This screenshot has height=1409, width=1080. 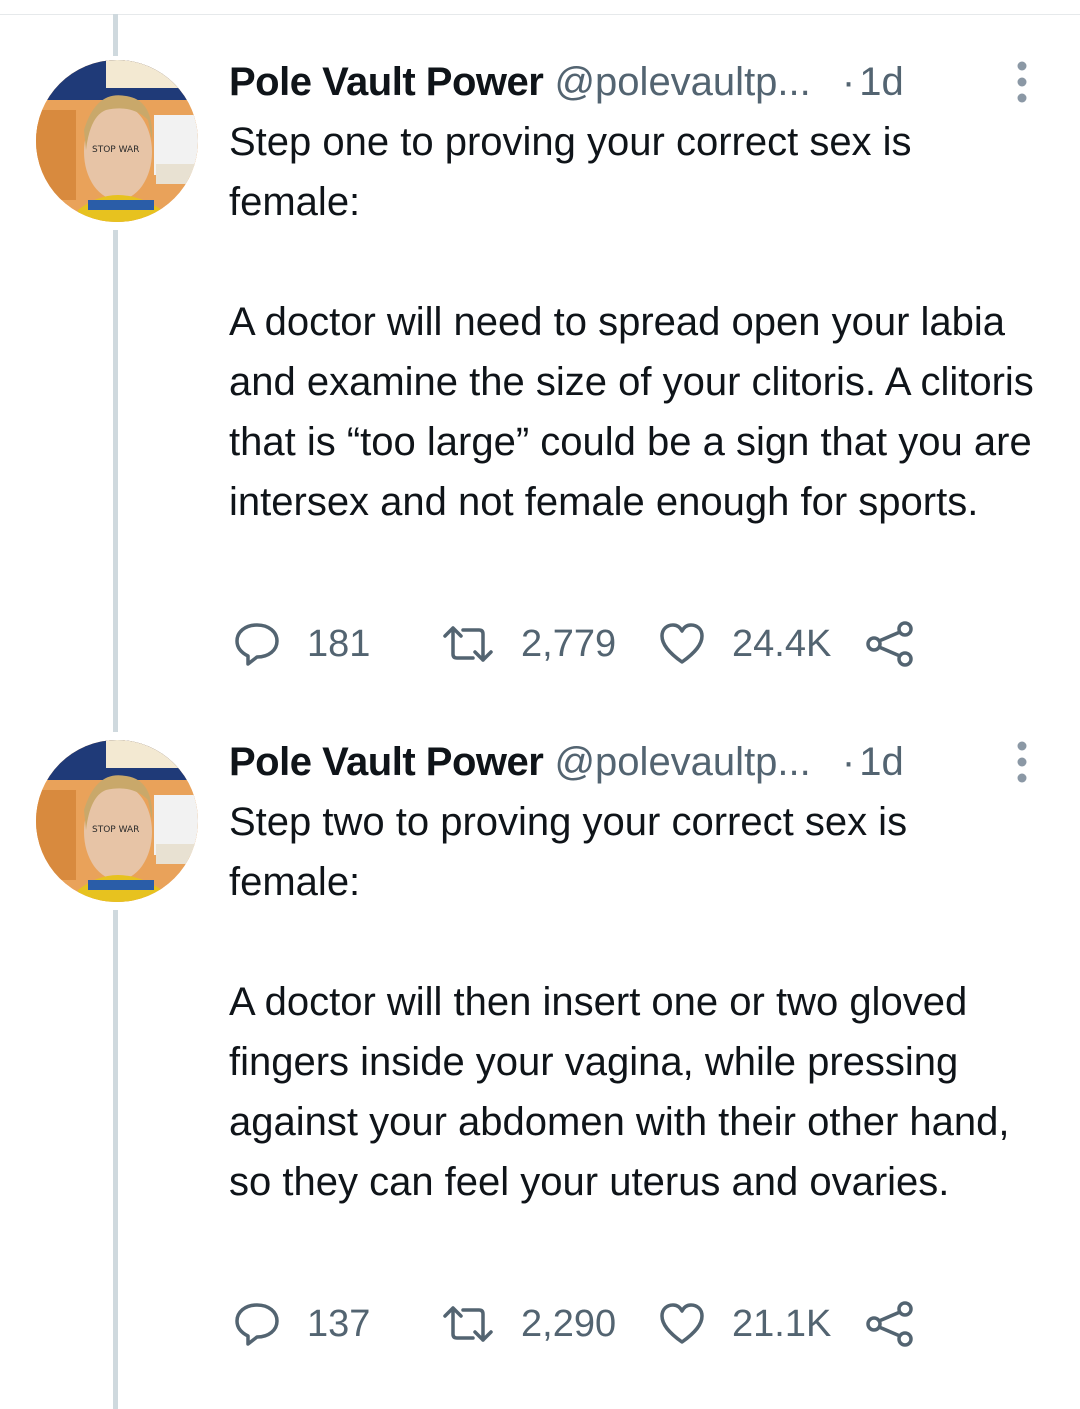 I want to click on like-button: 21.1K, so click(x=744, y=1324).